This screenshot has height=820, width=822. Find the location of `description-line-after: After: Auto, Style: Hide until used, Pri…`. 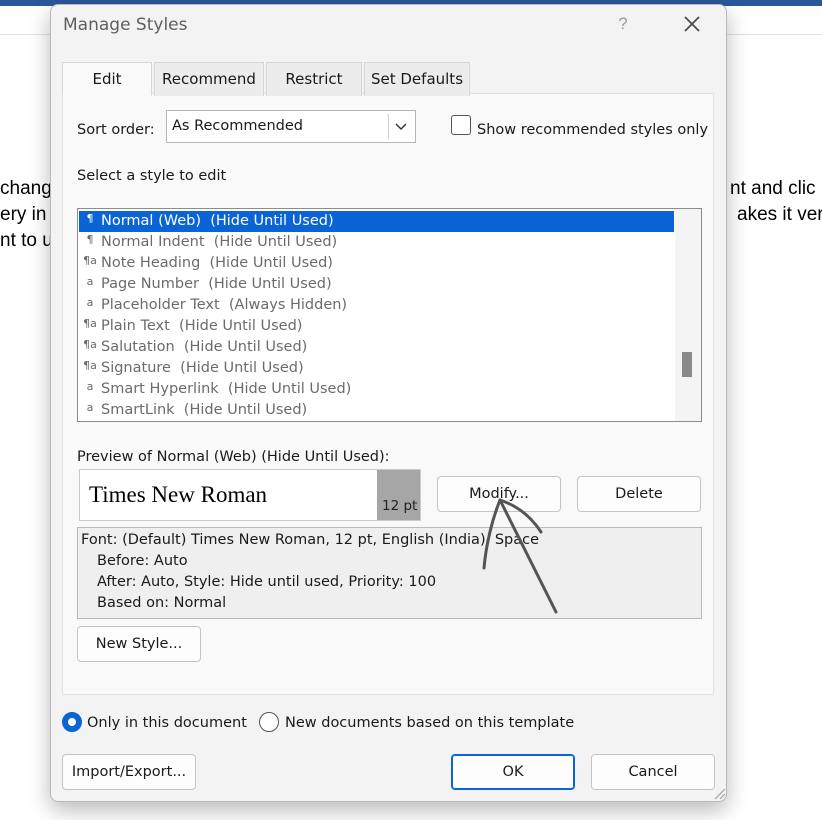

description-line-after: After: Auto, Style: Hide until used, Pri… is located at coordinates (267, 582).